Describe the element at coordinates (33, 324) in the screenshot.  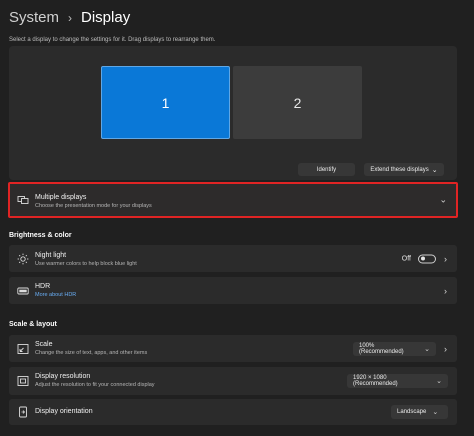
I see `scale-layout-heading: Scale & layout` at that location.